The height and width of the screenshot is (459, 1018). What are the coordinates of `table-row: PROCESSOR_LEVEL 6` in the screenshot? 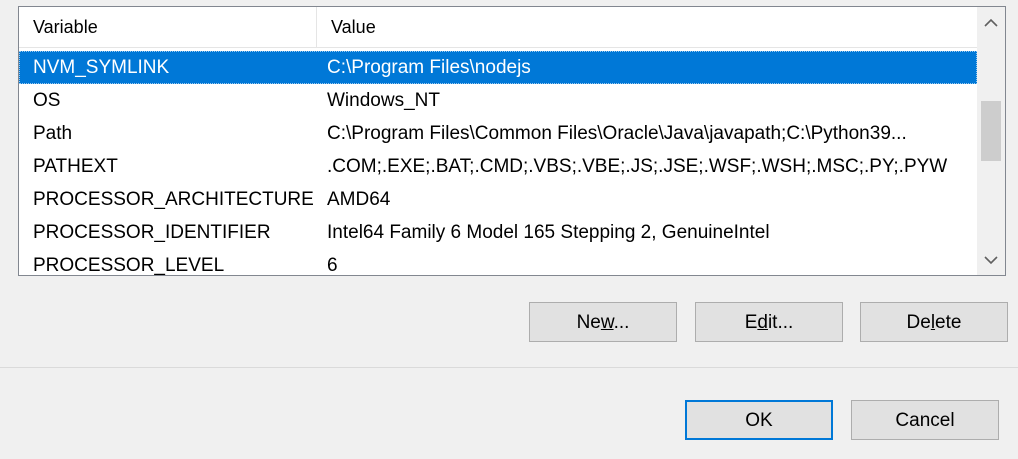 It's located at (498, 262).